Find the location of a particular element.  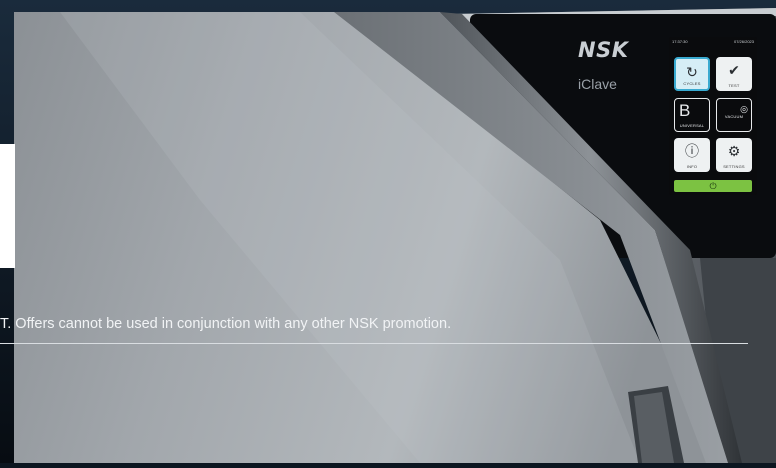

vacuum-label: VACUUM is located at coordinates (734, 116).